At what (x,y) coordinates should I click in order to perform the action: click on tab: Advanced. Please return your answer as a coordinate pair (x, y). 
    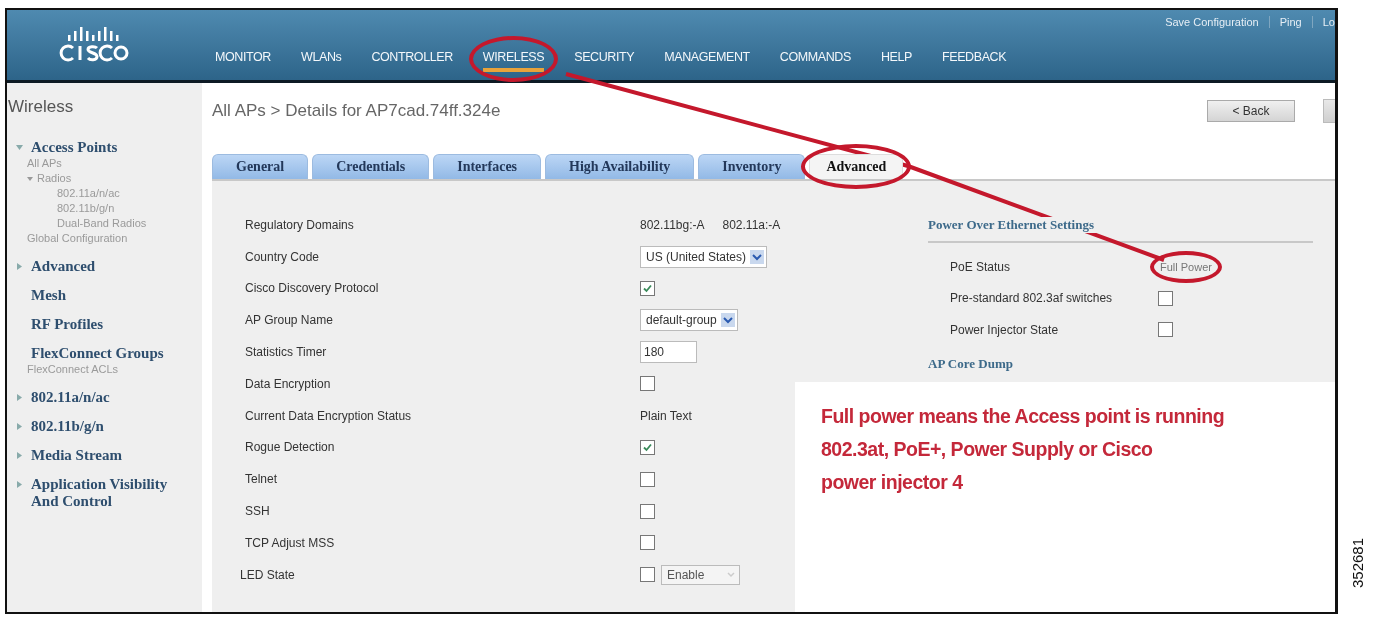
    Looking at the image, I should click on (856, 166).